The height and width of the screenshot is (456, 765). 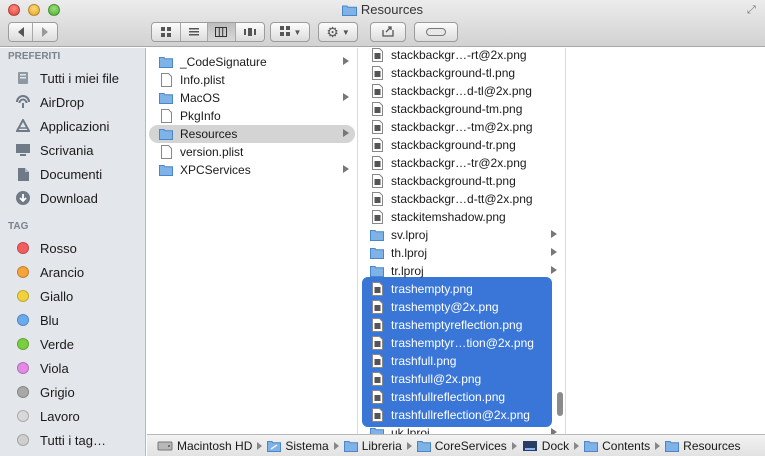 I want to click on file-row: stackbackground-tt.png, so click(x=461, y=181).